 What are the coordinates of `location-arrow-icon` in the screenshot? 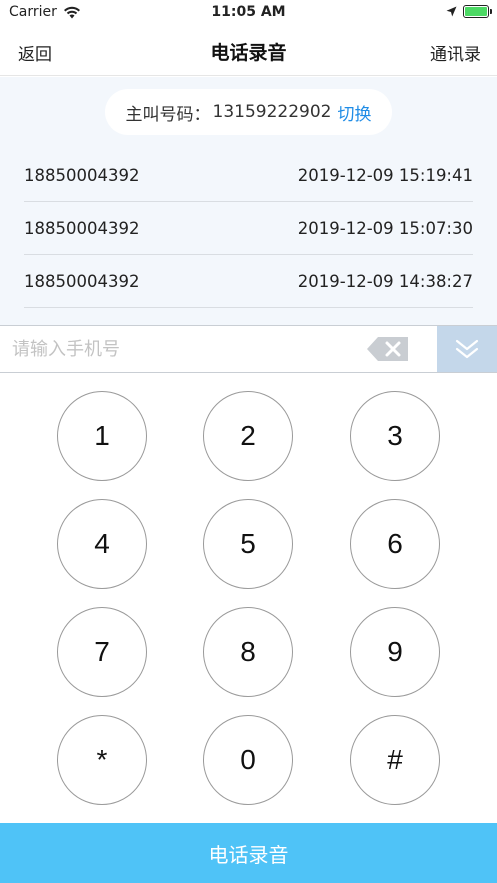 It's located at (451, 11).